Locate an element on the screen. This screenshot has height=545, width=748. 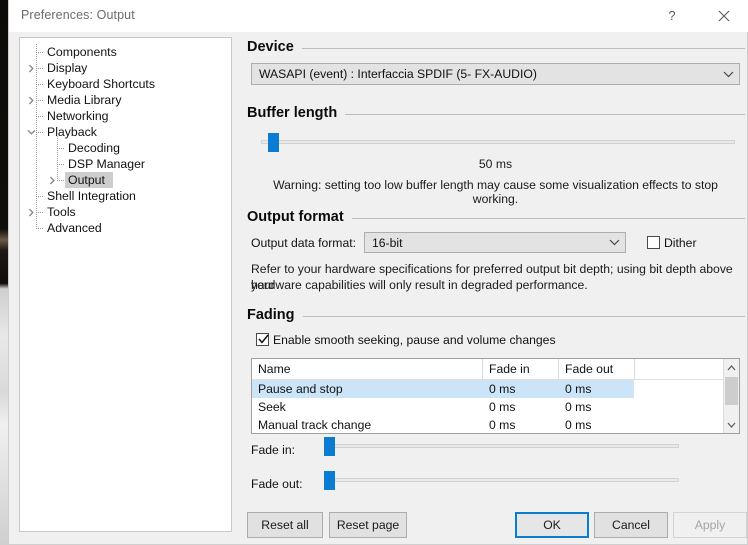
sidebar-item-label: Media Library is located at coordinates (84, 100).